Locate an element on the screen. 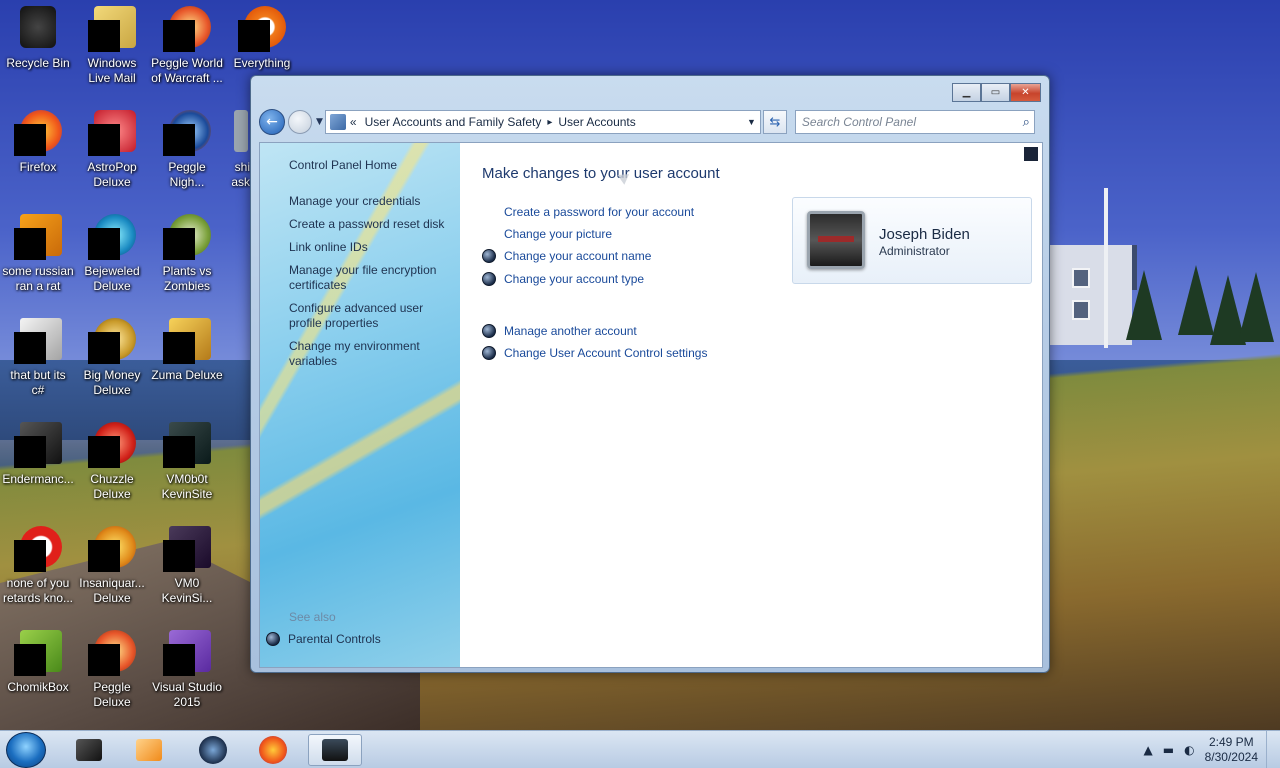 The height and width of the screenshot is (768, 1280). manage-credentials-link: Manage your credentials is located at coordinates (371, 201).